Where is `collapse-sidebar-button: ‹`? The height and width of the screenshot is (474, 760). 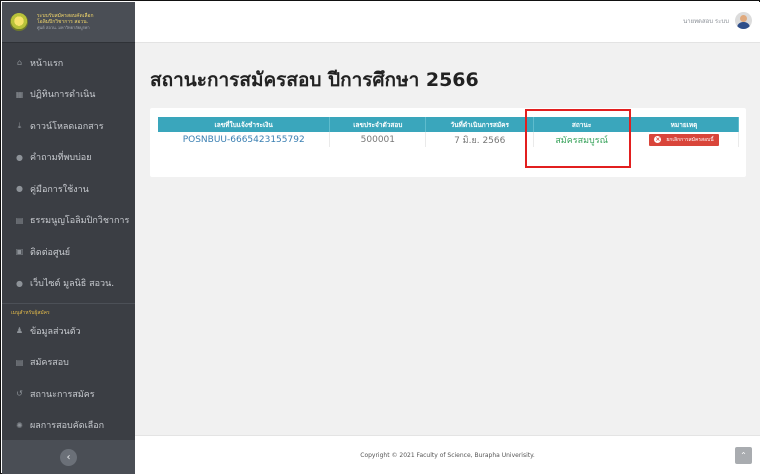
collapse-sidebar-button: ‹ is located at coordinates (68, 457).